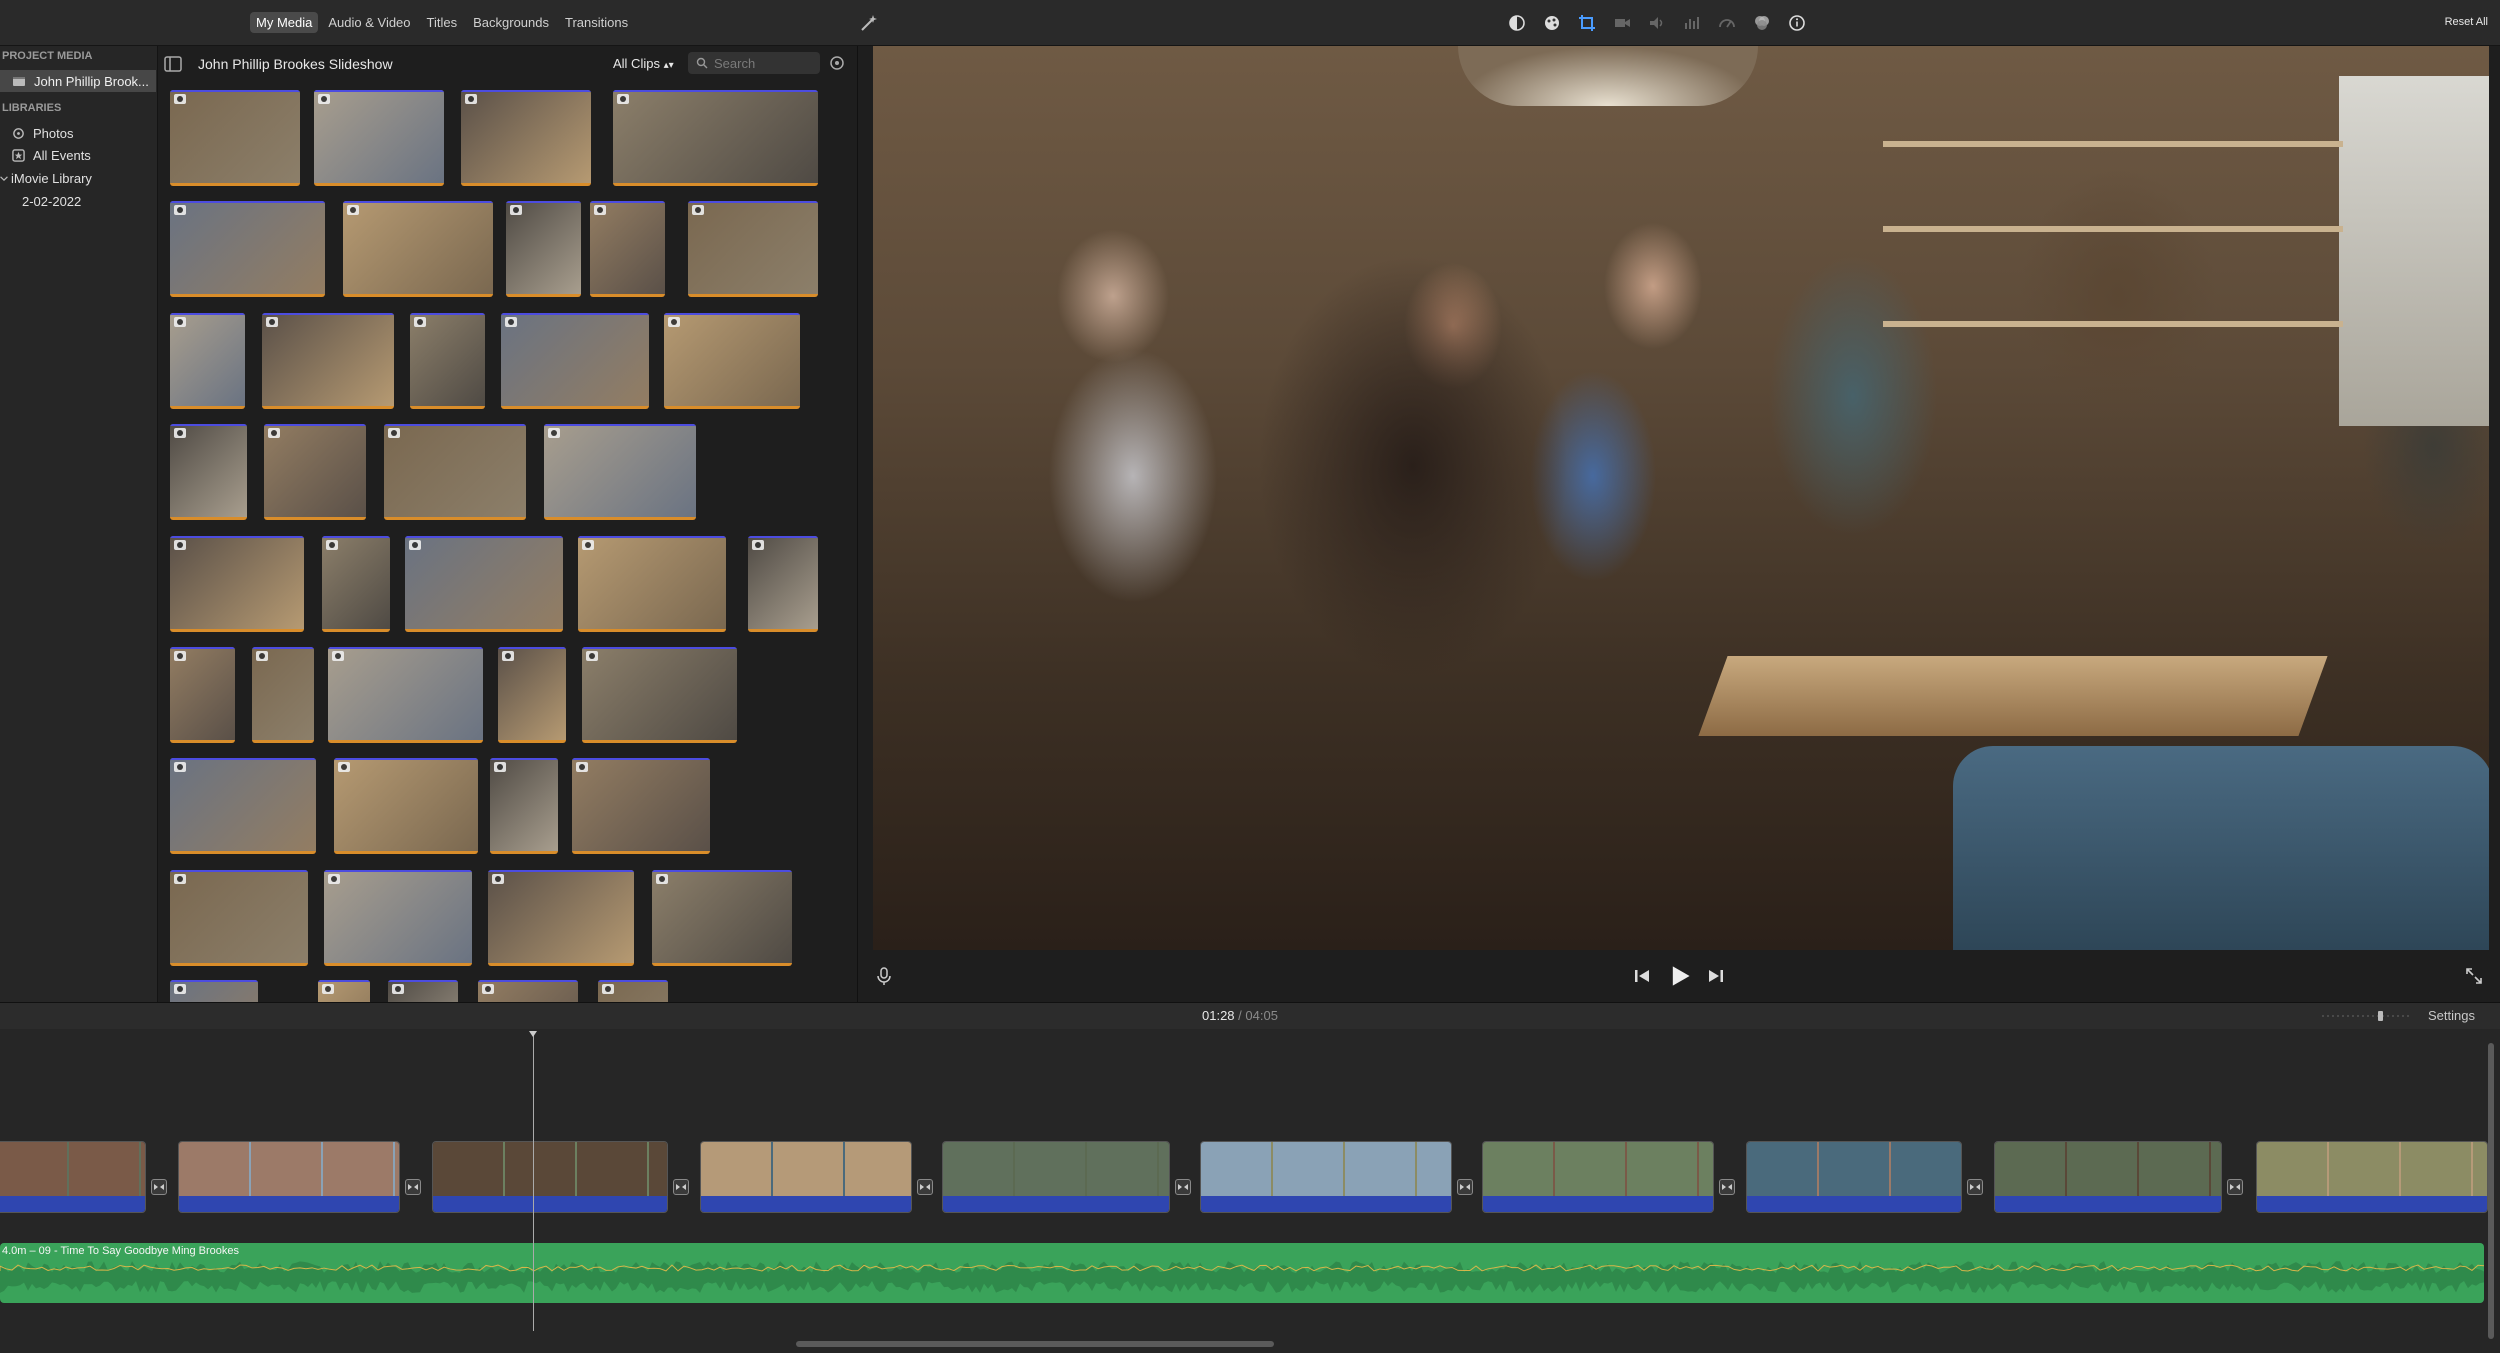 This screenshot has height=1353, width=2500. What do you see at coordinates (442, 22) in the screenshot?
I see `tab-titles: Titles` at bounding box center [442, 22].